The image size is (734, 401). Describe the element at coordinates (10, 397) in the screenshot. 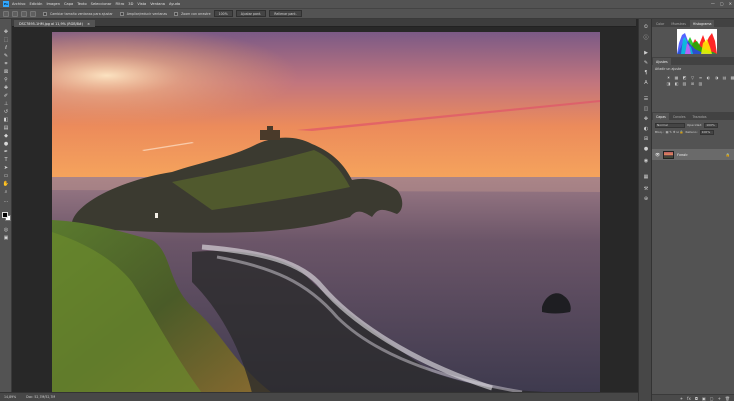

I see `zoom-readout: 14,89%` at that location.